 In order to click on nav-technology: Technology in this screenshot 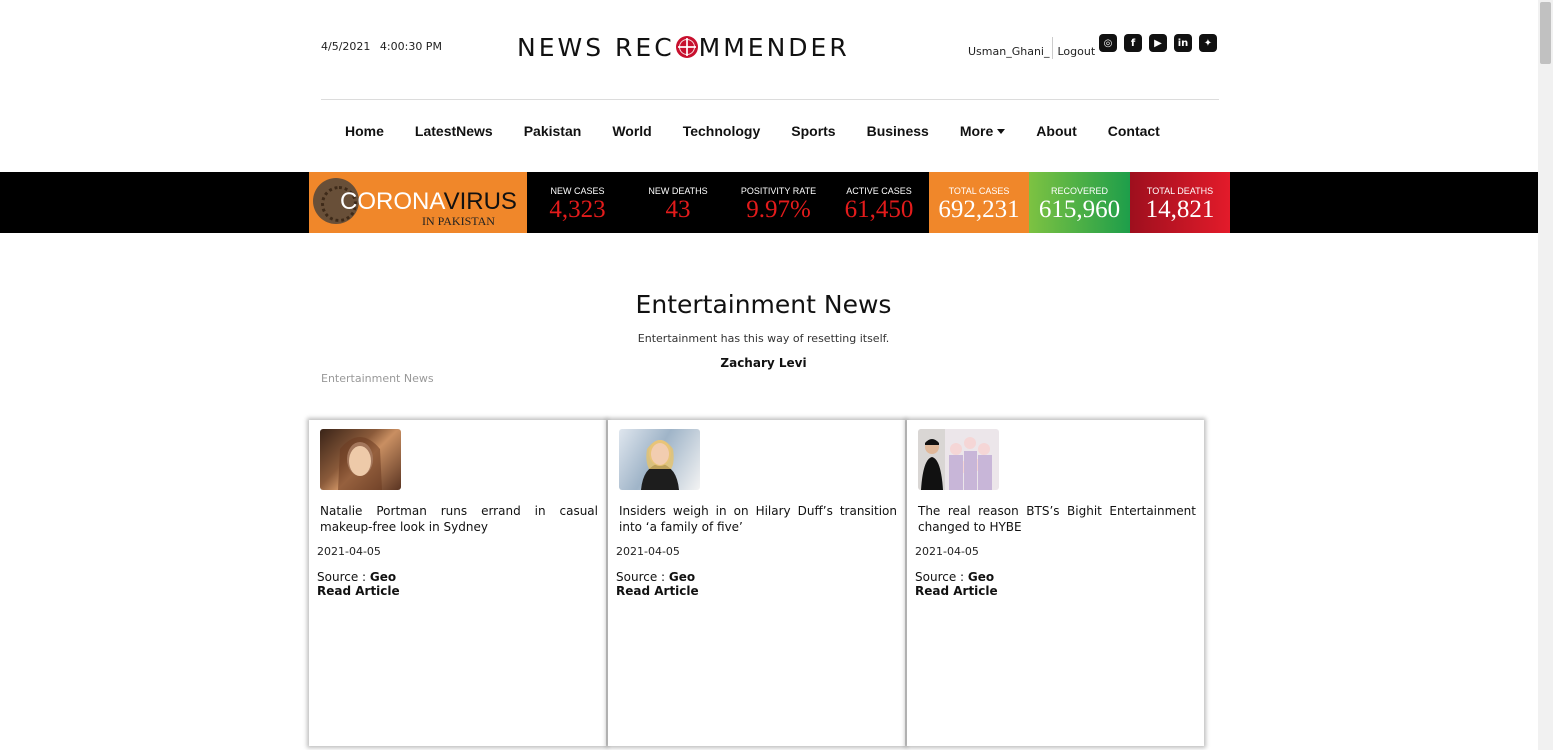, I will do `click(722, 131)`.